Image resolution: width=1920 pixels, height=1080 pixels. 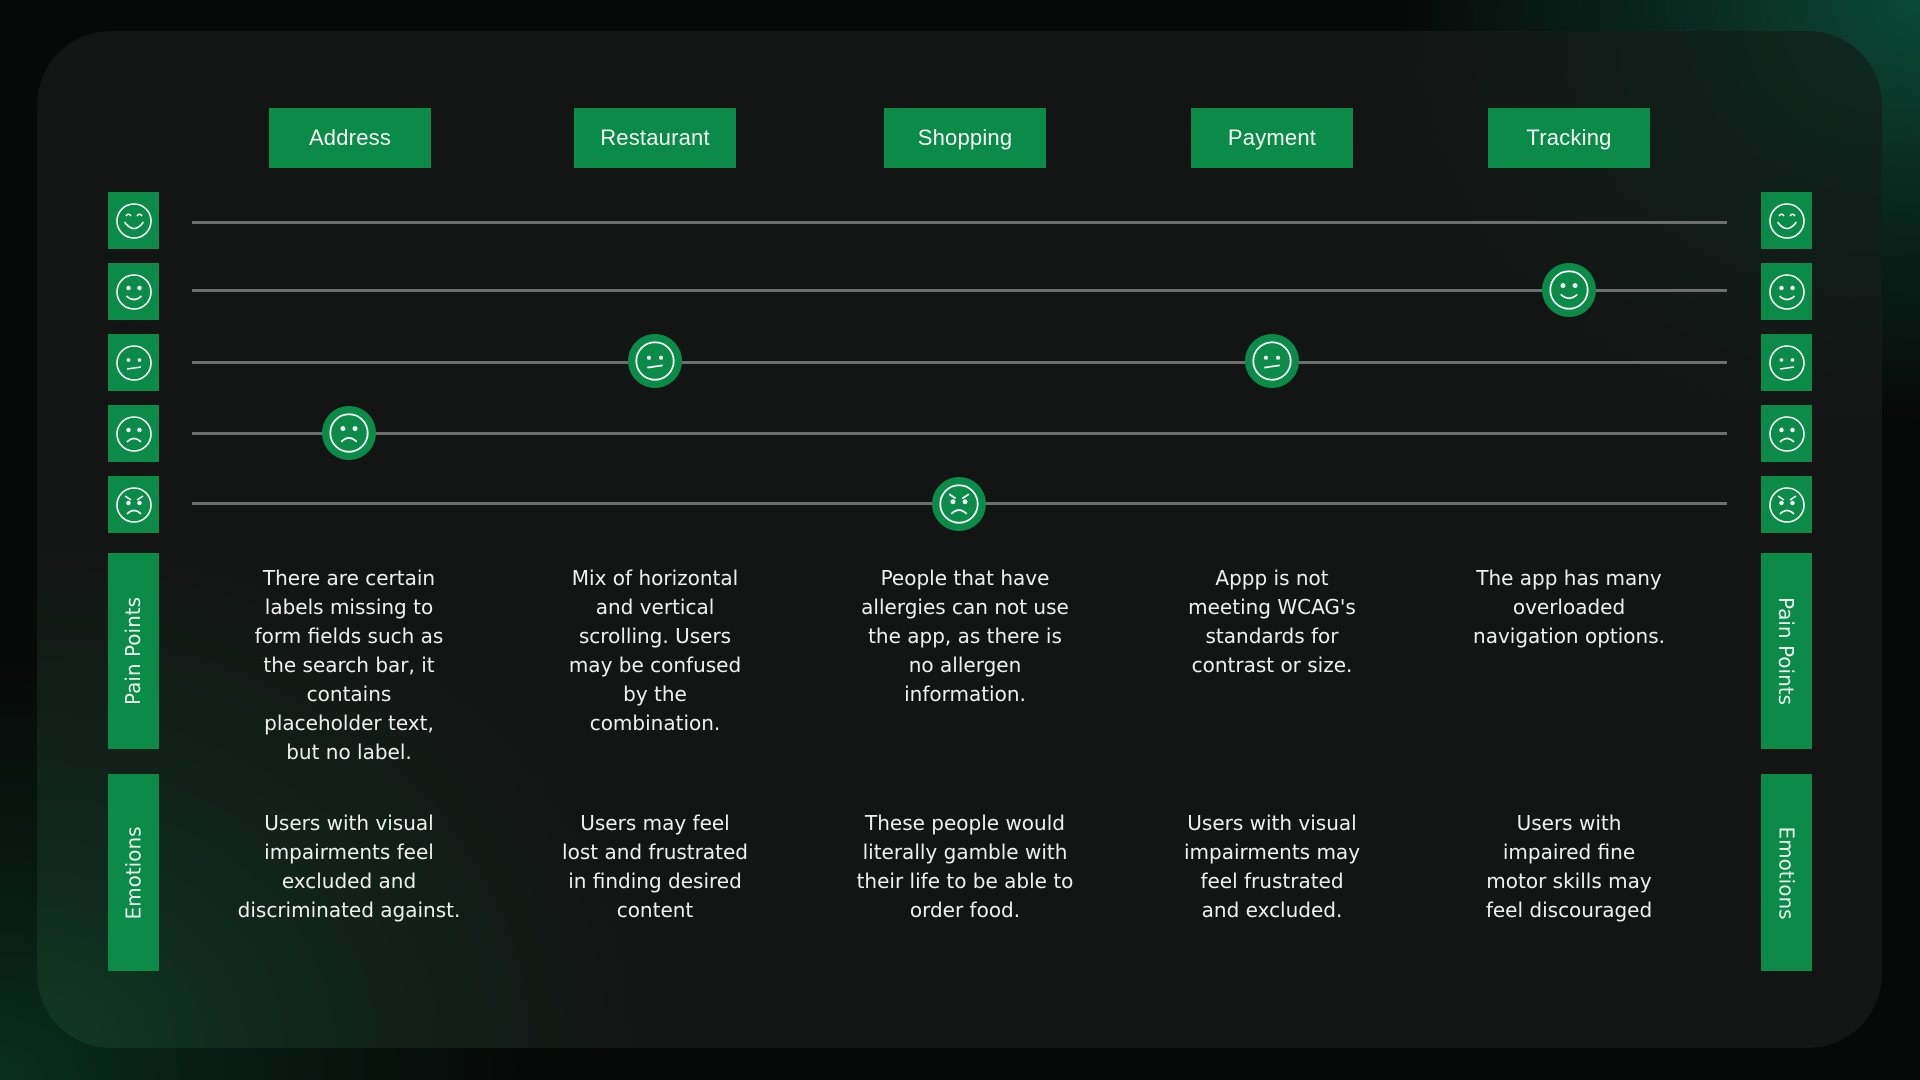 I want to click on level-happy-left, so click(x=133, y=291).